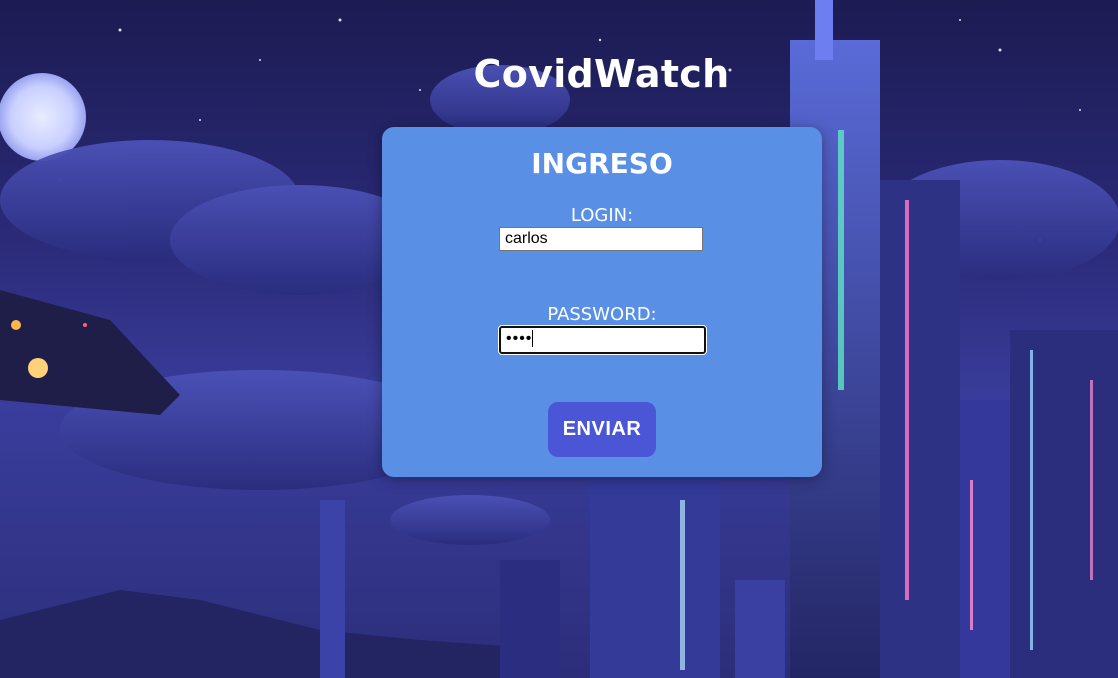 The height and width of the screenshot is (678, 1118). What do you see at coordinates (280, 634) in the screenshot?
I see `mountains` at bounding box center [280, 634].